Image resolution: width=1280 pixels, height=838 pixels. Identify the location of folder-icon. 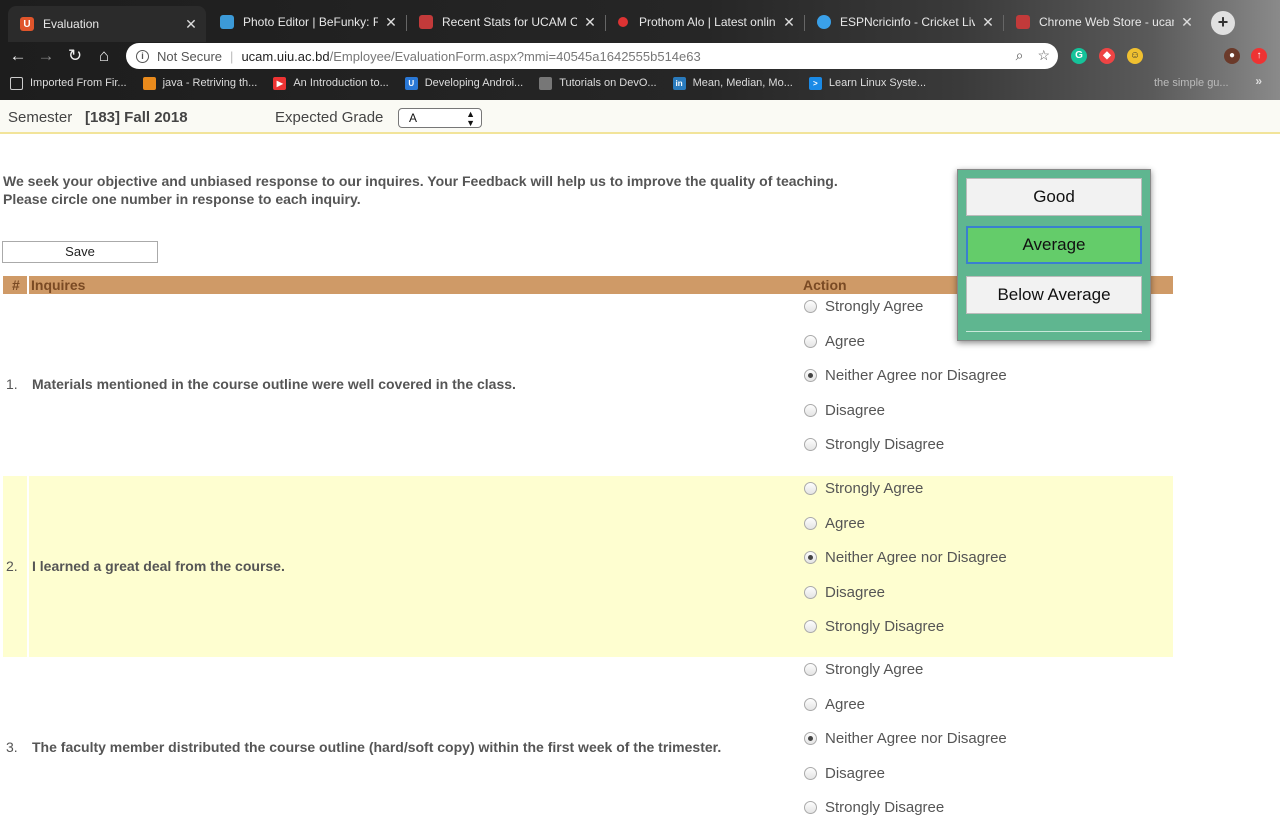
(16, 83).